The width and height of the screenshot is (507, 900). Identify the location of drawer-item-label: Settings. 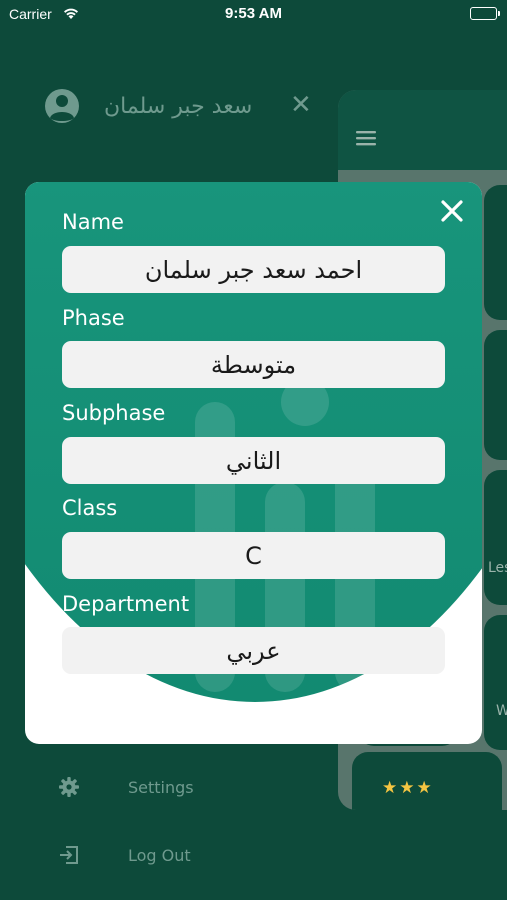
(161, 787).